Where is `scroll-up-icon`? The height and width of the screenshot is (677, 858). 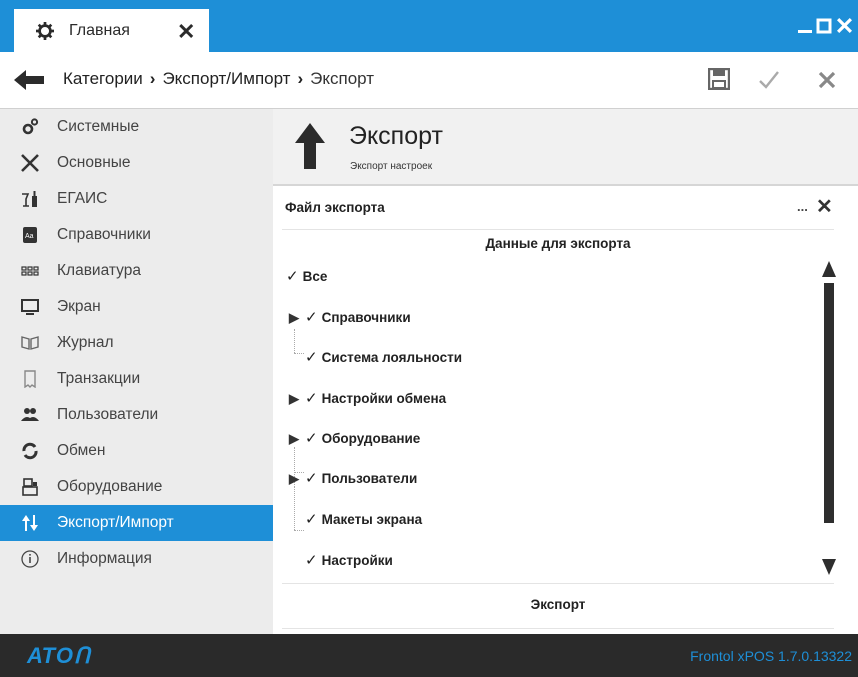 scroll-up-icon is located at coordinates (829, 269).